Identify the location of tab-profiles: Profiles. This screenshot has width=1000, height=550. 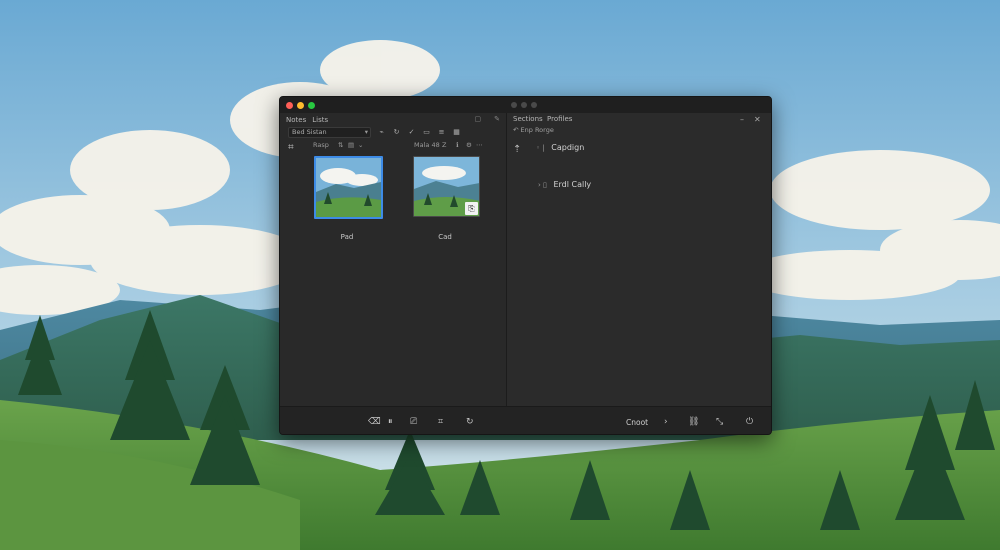
(559, 119).